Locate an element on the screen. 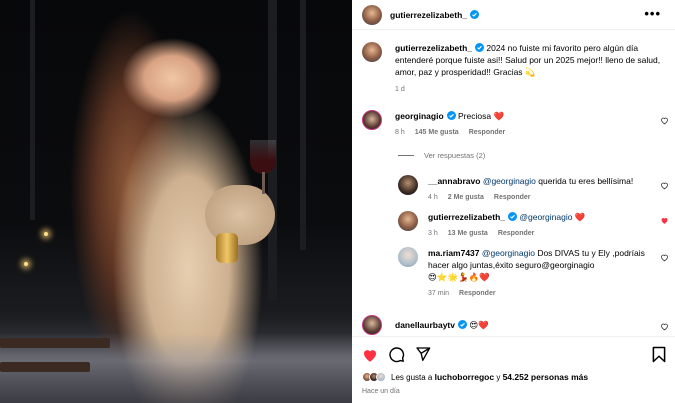  comment-text: ❤️ is located at coordinates (579, 217).